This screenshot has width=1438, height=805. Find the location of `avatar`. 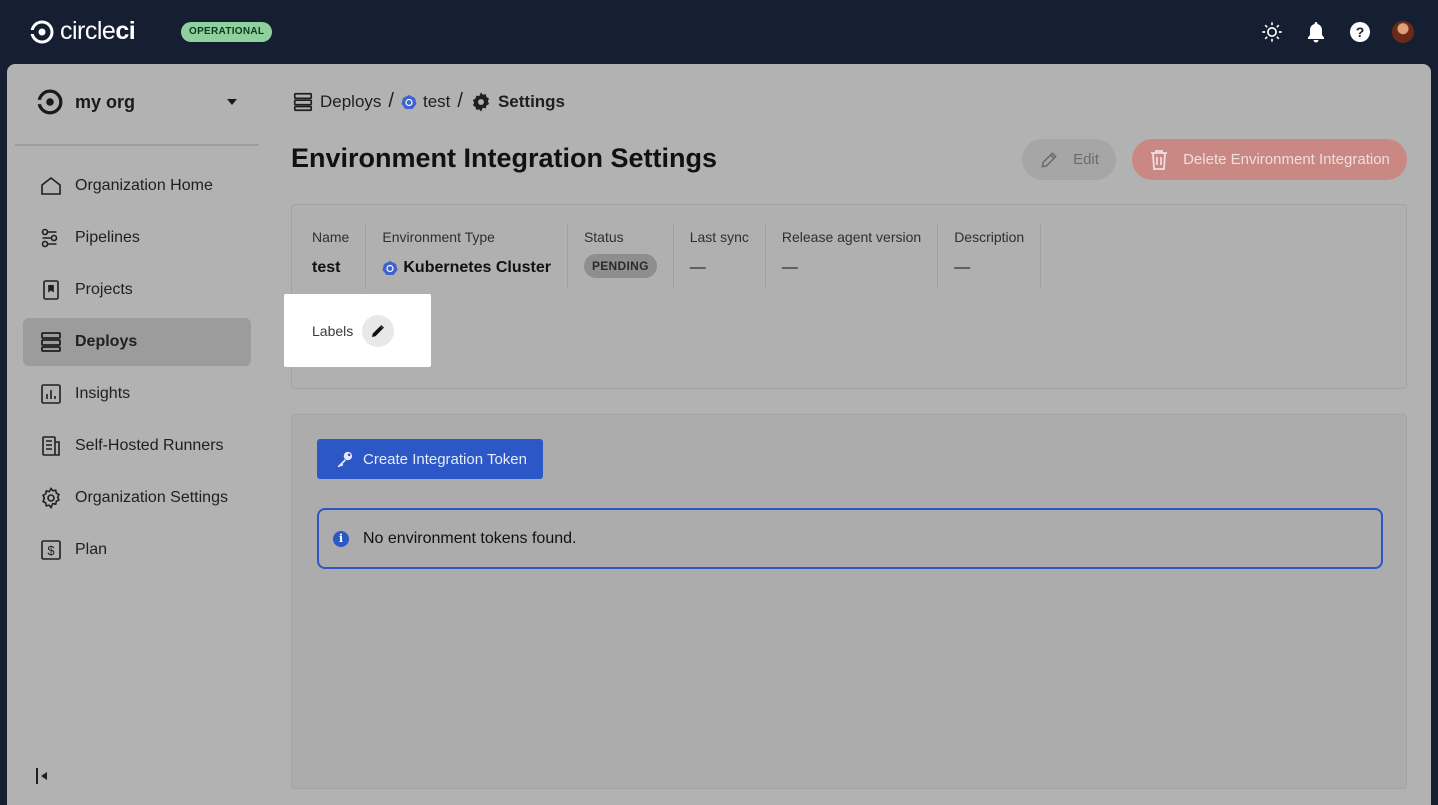

avatar is located at coordinates (1403, 32).